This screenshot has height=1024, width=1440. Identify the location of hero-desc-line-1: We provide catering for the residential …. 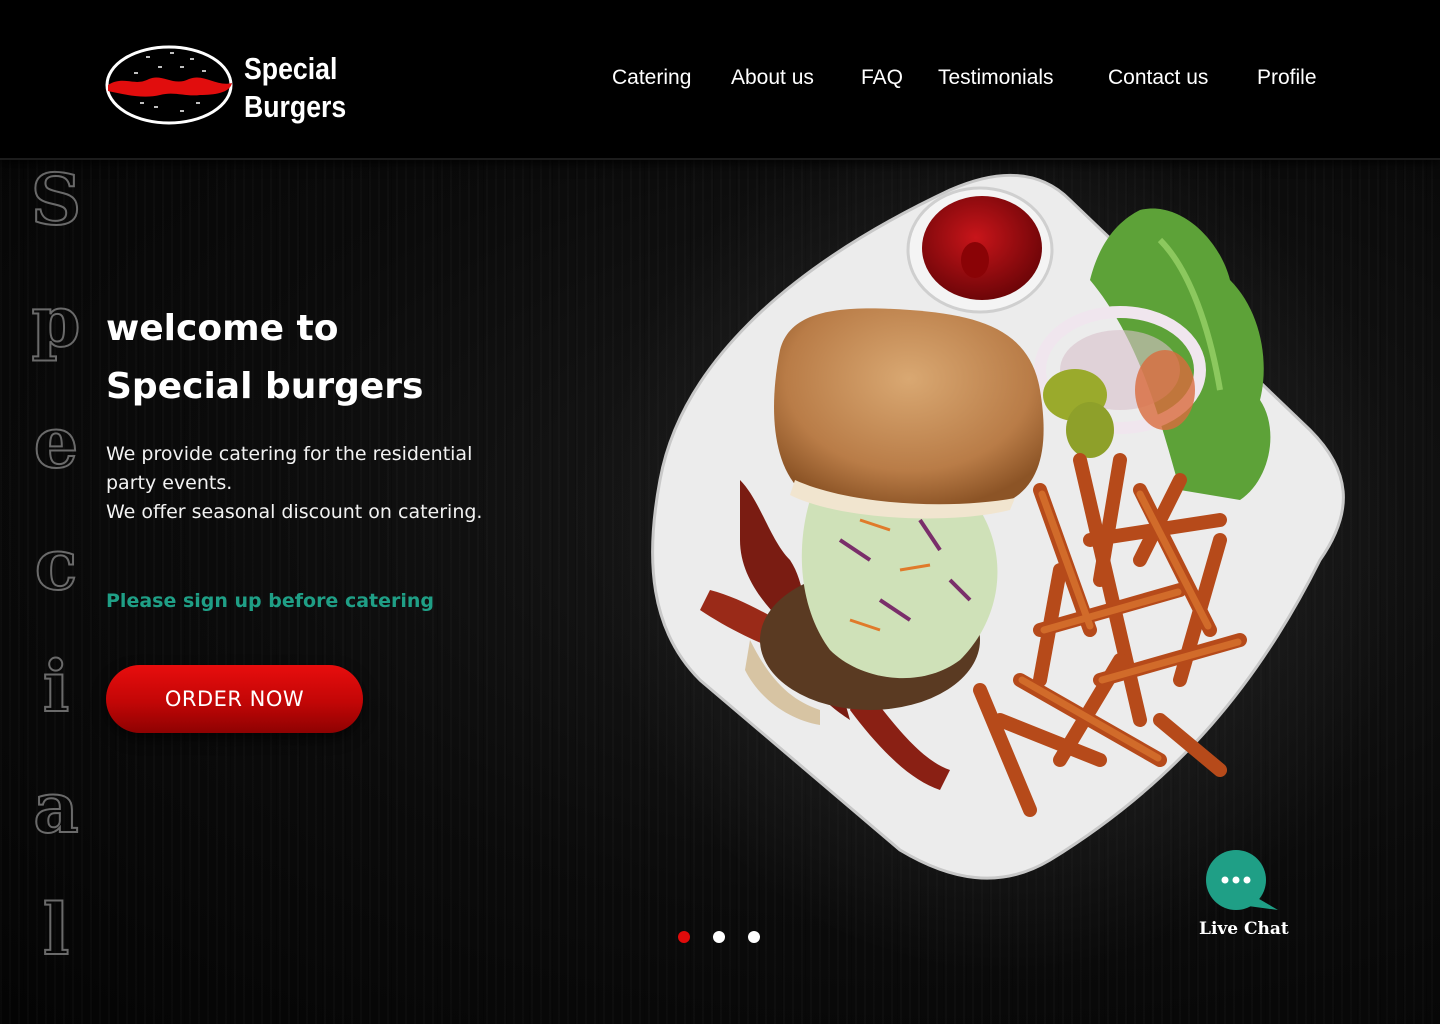
(289, 468).